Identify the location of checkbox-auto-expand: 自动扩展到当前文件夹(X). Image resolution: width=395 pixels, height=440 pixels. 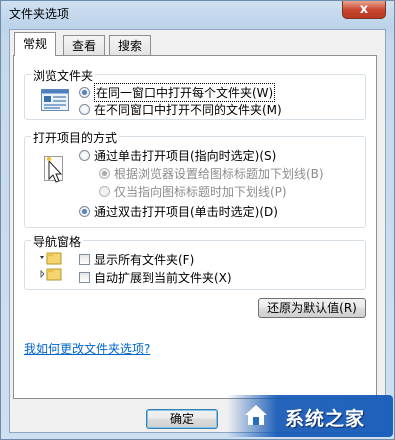
(155, 277).